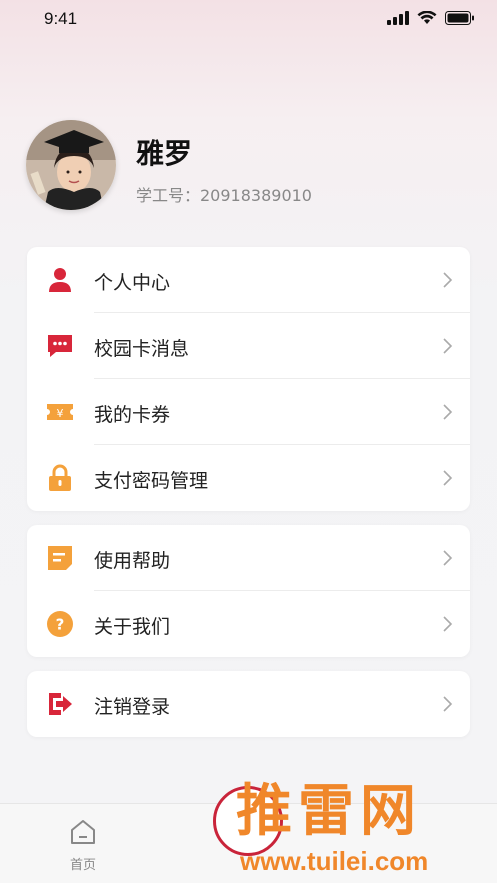 The width and height of the screenshot is (497, 883). What do you see at coordinates (248, 412) in the screenshot?
I see `menu-item-my-coupons: ¥ 我的卡券` at bounding box center [248, 412].